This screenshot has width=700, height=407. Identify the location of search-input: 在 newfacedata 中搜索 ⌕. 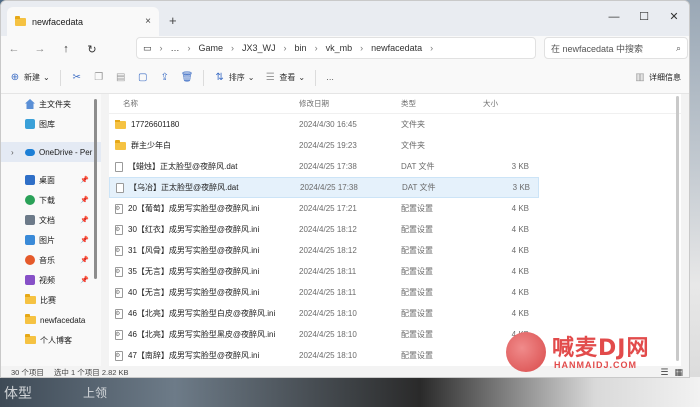
(616, 48).